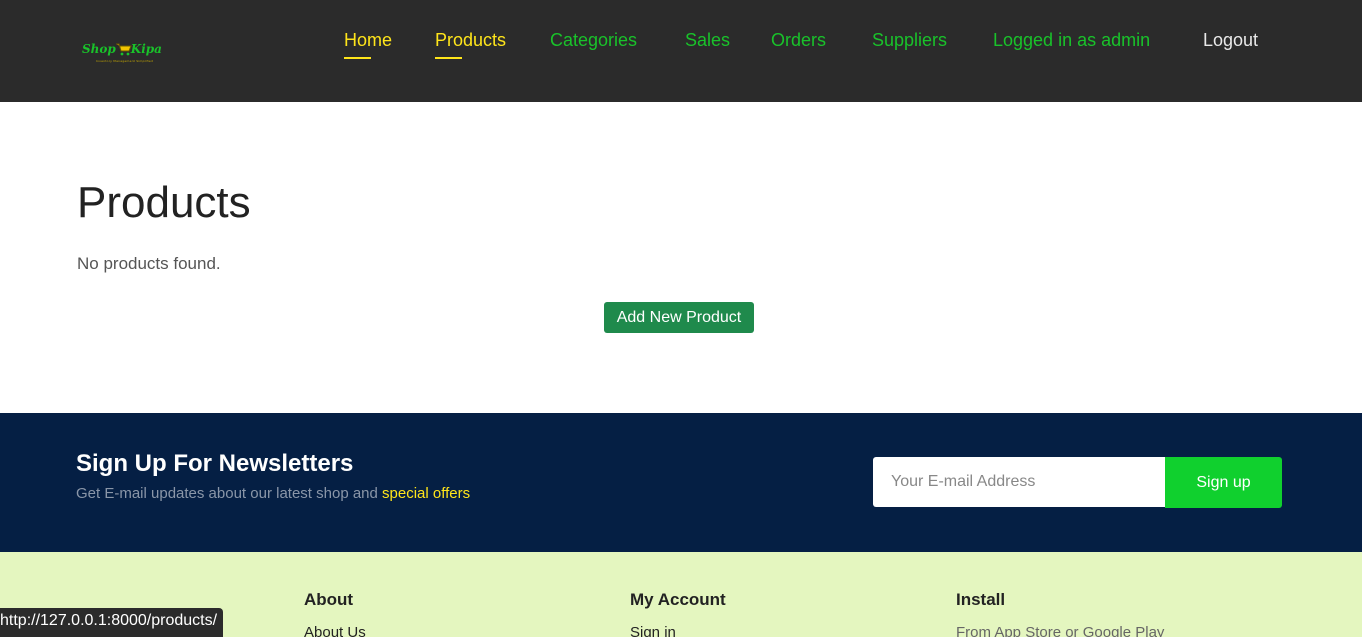 Image resolution: width=1362 pixels, height=637 pixels. What do you see at coordinates (1019, 482) in the screenshot?
I see `newsletter-email-input` at bounding box center [1019, 482].